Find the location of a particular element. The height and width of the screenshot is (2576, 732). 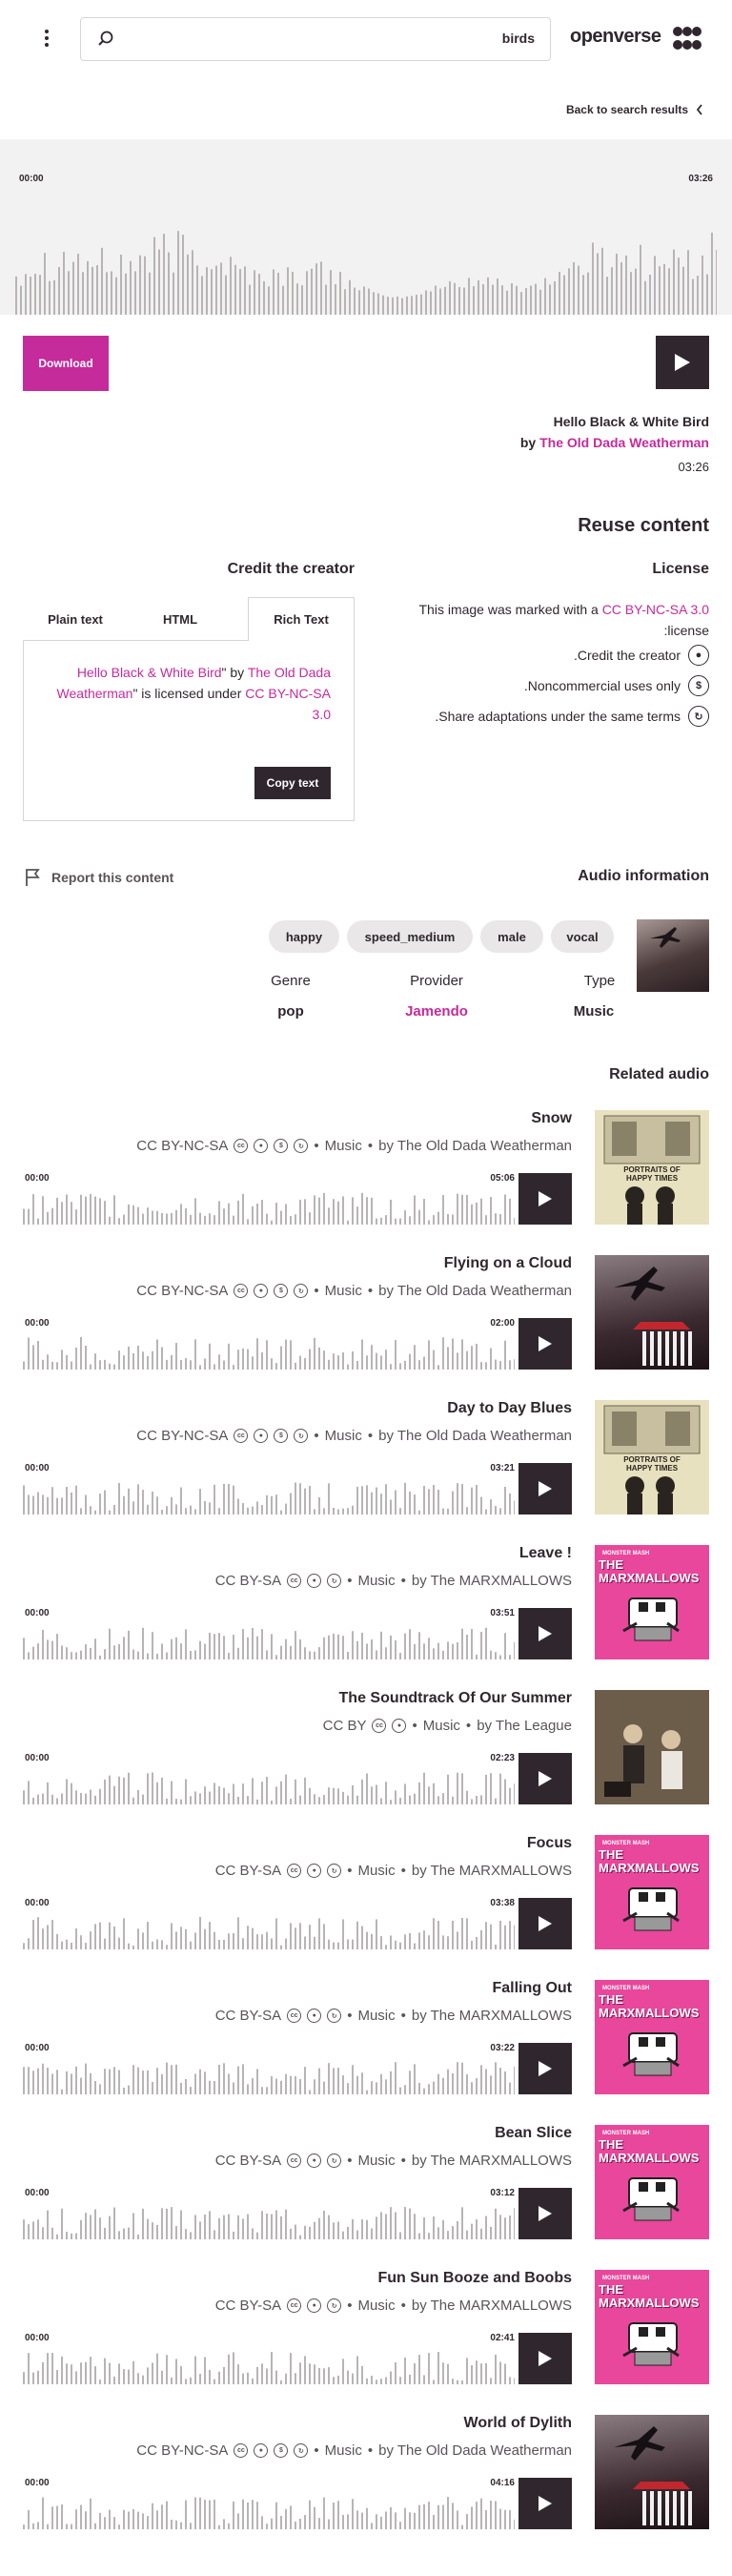

main-waveform is located at coordinates (366, 253).